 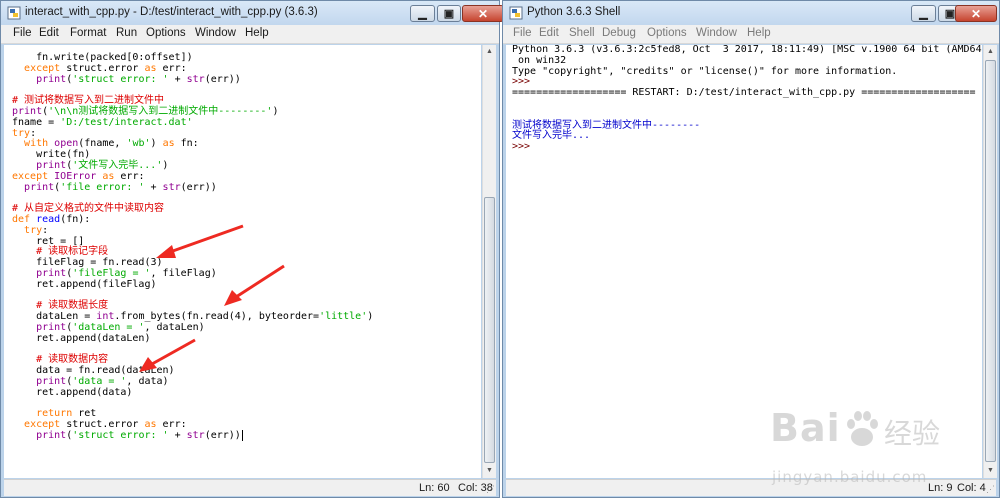 I want to click on watermark-brand: Bai, so click(x=805, y=428).